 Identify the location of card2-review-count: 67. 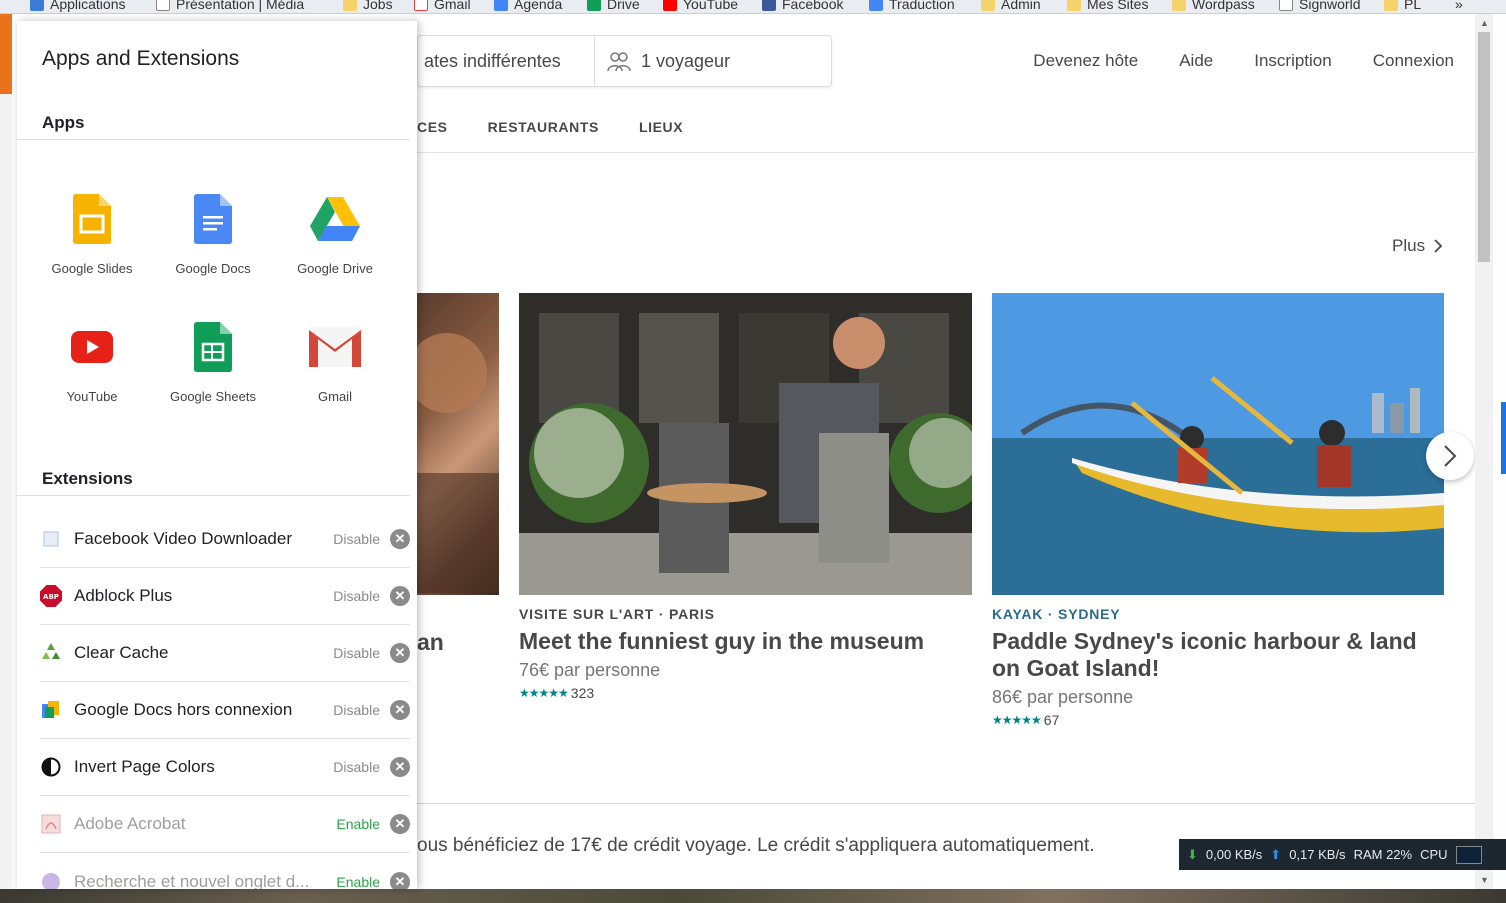
(1051, 720).